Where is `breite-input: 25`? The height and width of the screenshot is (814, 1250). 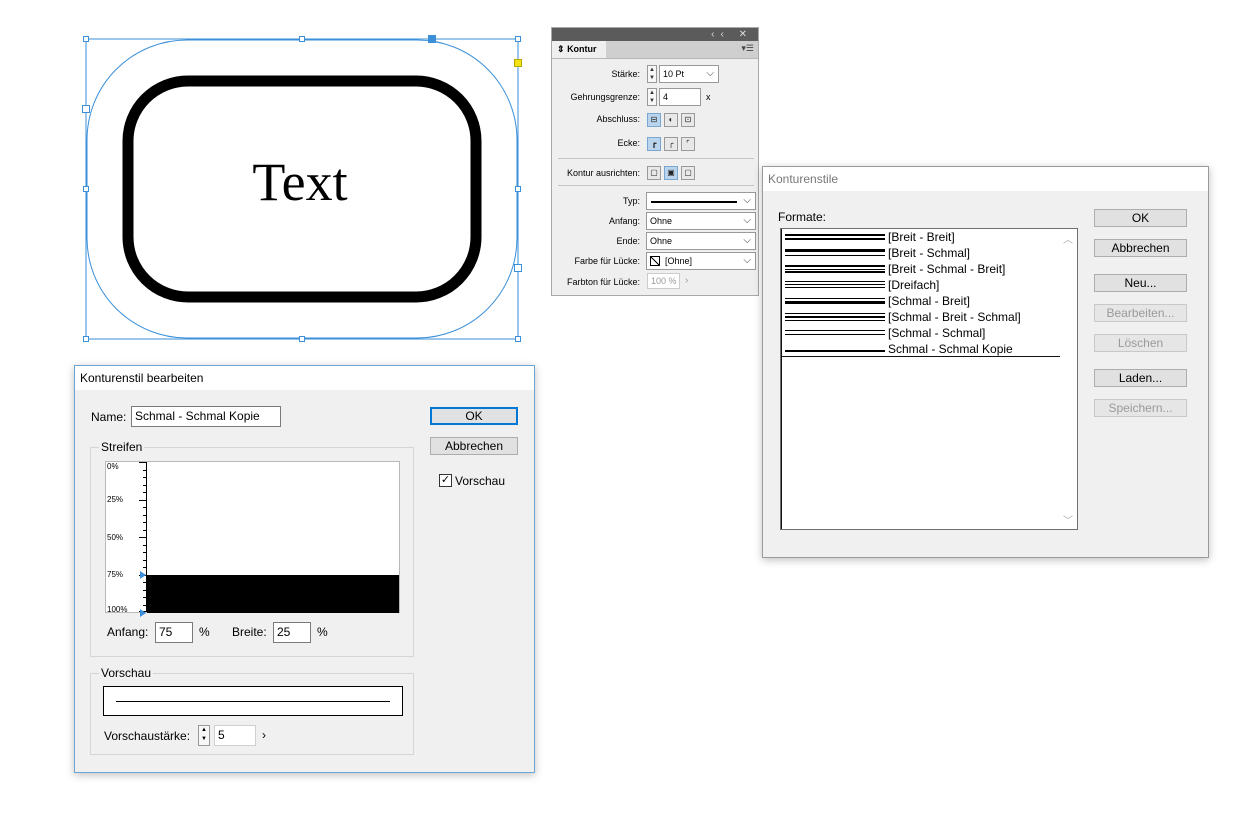 breite-input: 25 is located at coordinates (292, 632).